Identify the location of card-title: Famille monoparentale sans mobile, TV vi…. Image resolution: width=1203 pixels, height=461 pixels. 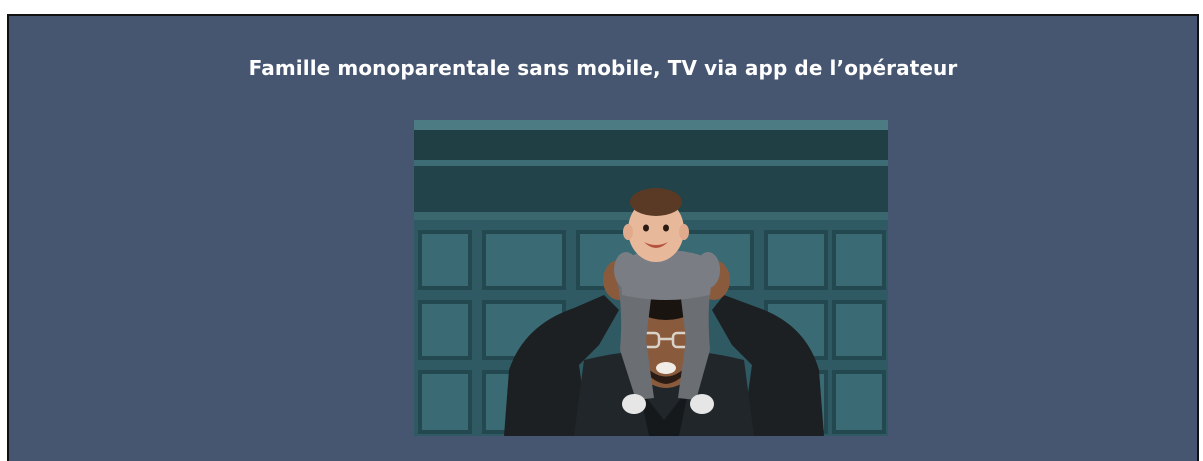
(603, 68).